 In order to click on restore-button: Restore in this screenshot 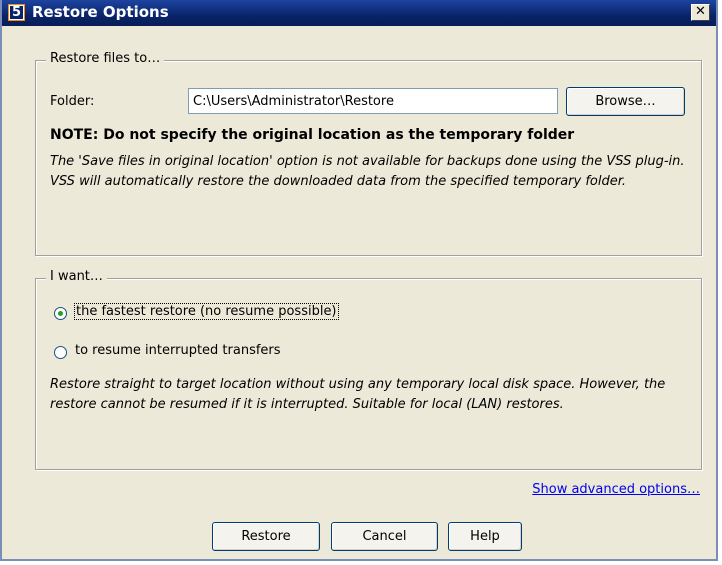, I will do `click(266, 536)`.